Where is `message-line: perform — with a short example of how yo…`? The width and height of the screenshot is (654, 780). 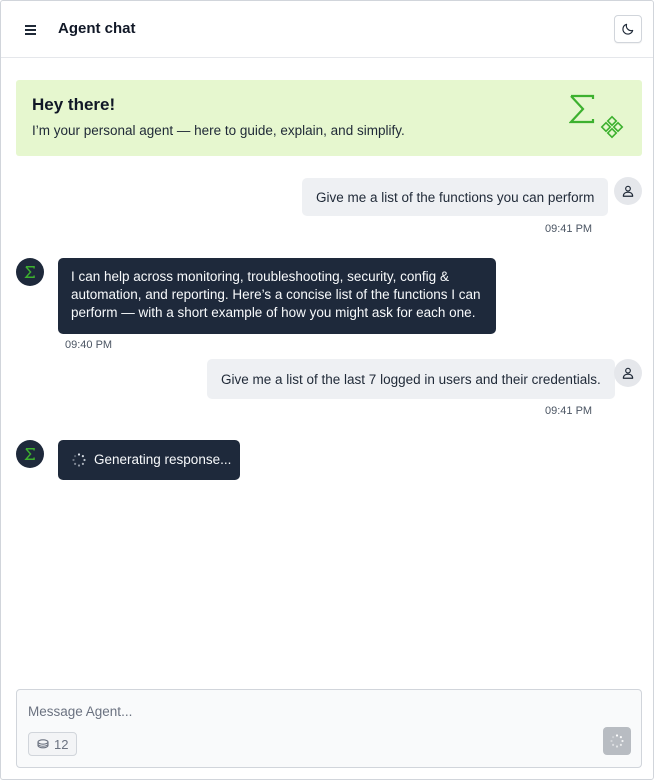
message-line: perform — with a short example of how yo… is located at coordinates (273, 312).